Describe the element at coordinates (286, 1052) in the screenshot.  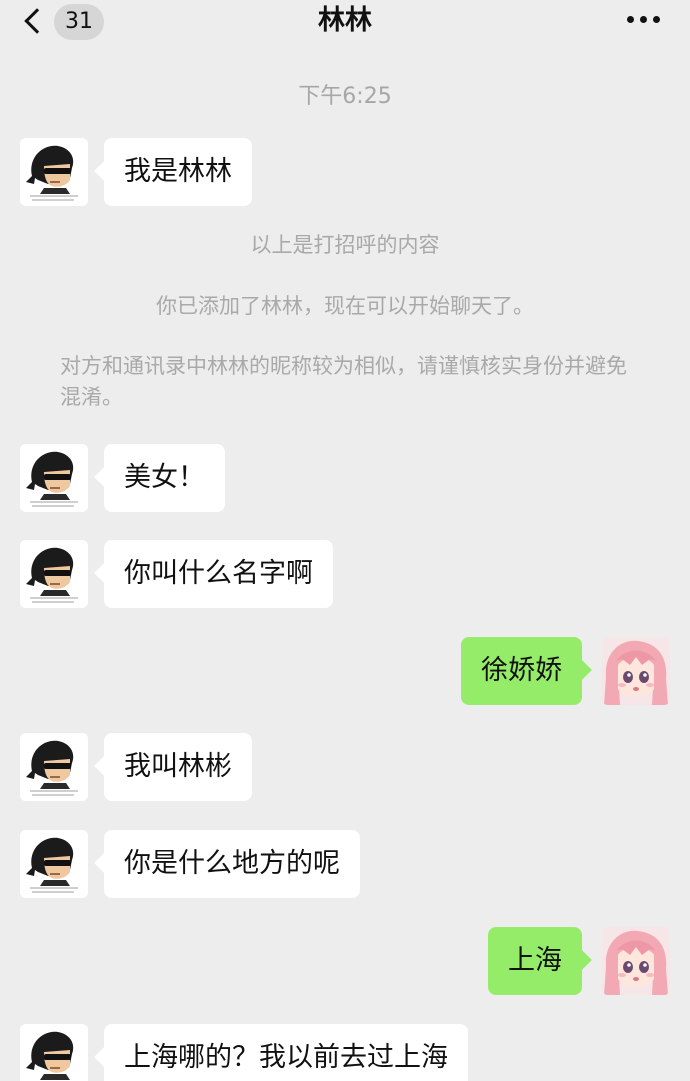
I see `message-bubble: 上海哪的？我以前去过上海` at that location.